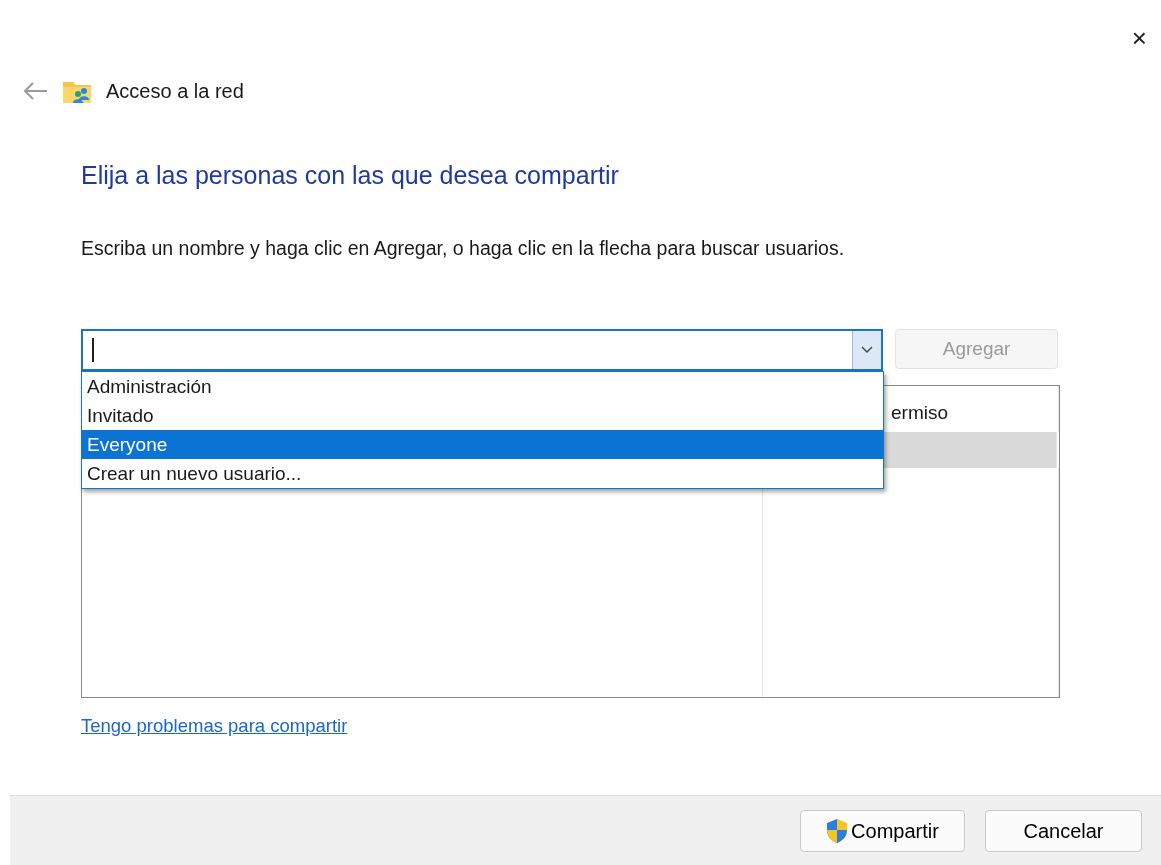  Describe the element at coordinates (882, 830) in the screenshot. I see `share-button: Compartir` at that location.